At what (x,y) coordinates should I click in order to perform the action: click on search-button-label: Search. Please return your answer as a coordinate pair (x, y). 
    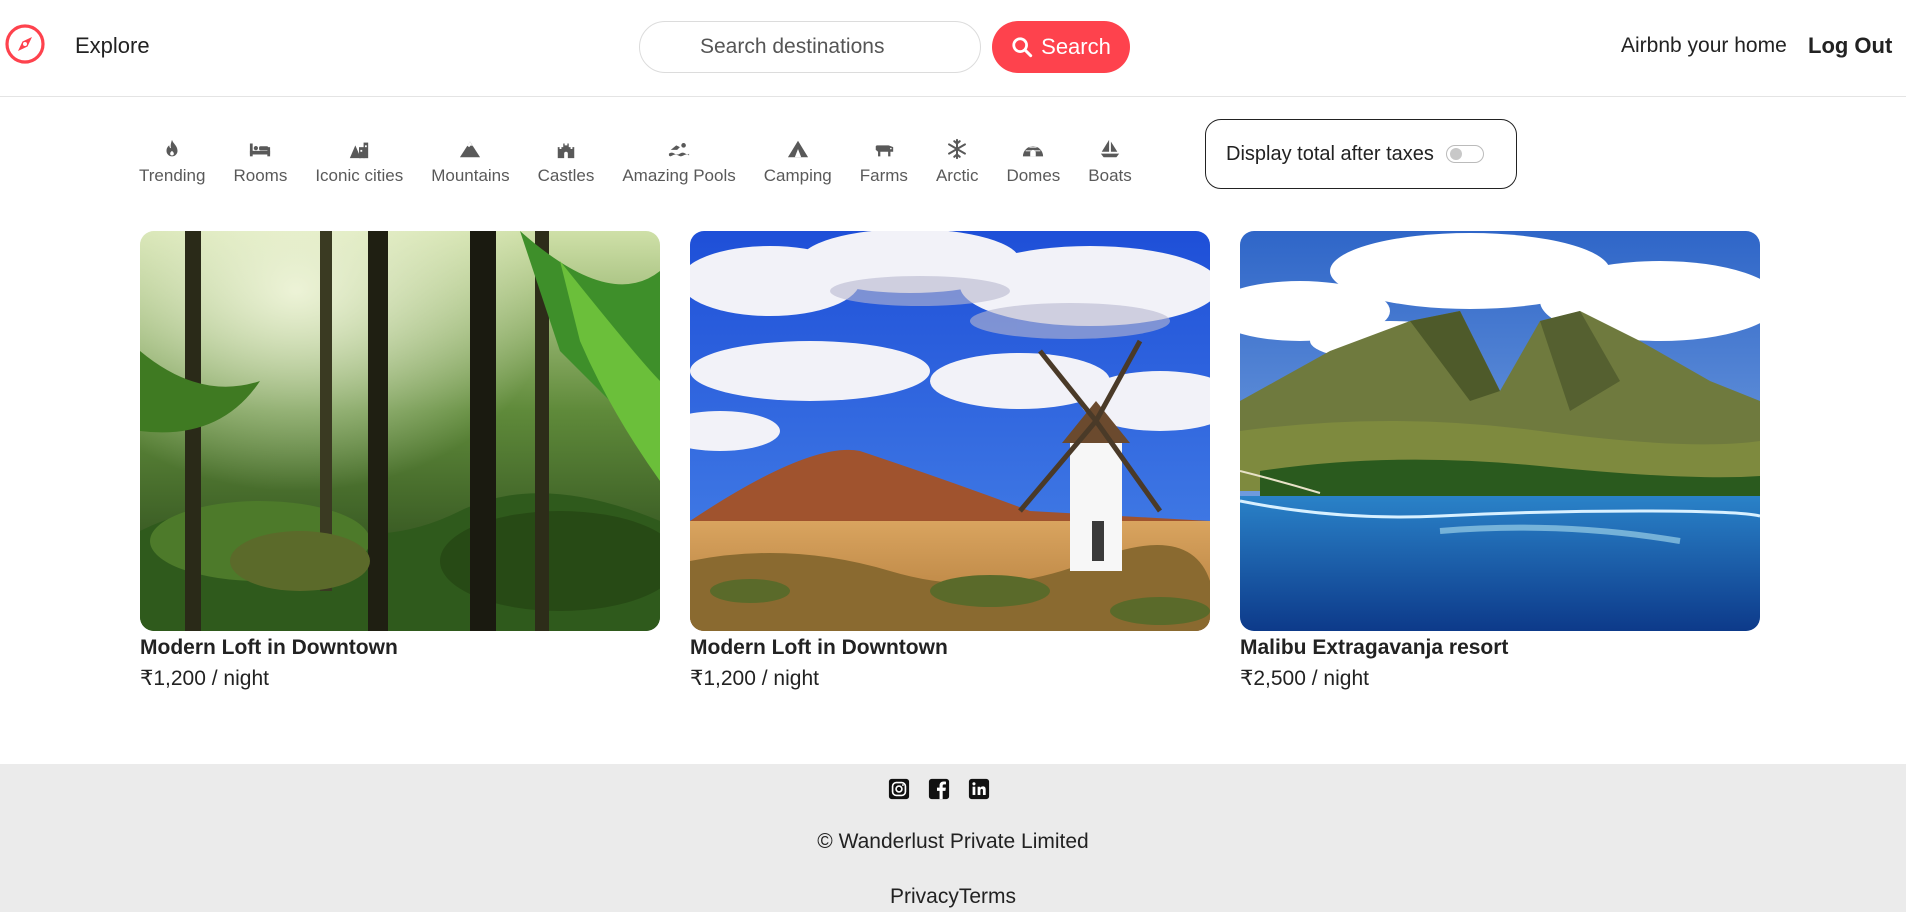
    Looking at the image, I should click on (1076, 46).